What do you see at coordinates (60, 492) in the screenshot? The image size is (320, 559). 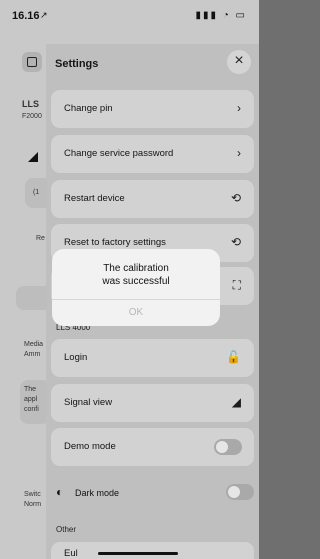 I see `moon-icon: ◐` at bounding box center [60, 492].